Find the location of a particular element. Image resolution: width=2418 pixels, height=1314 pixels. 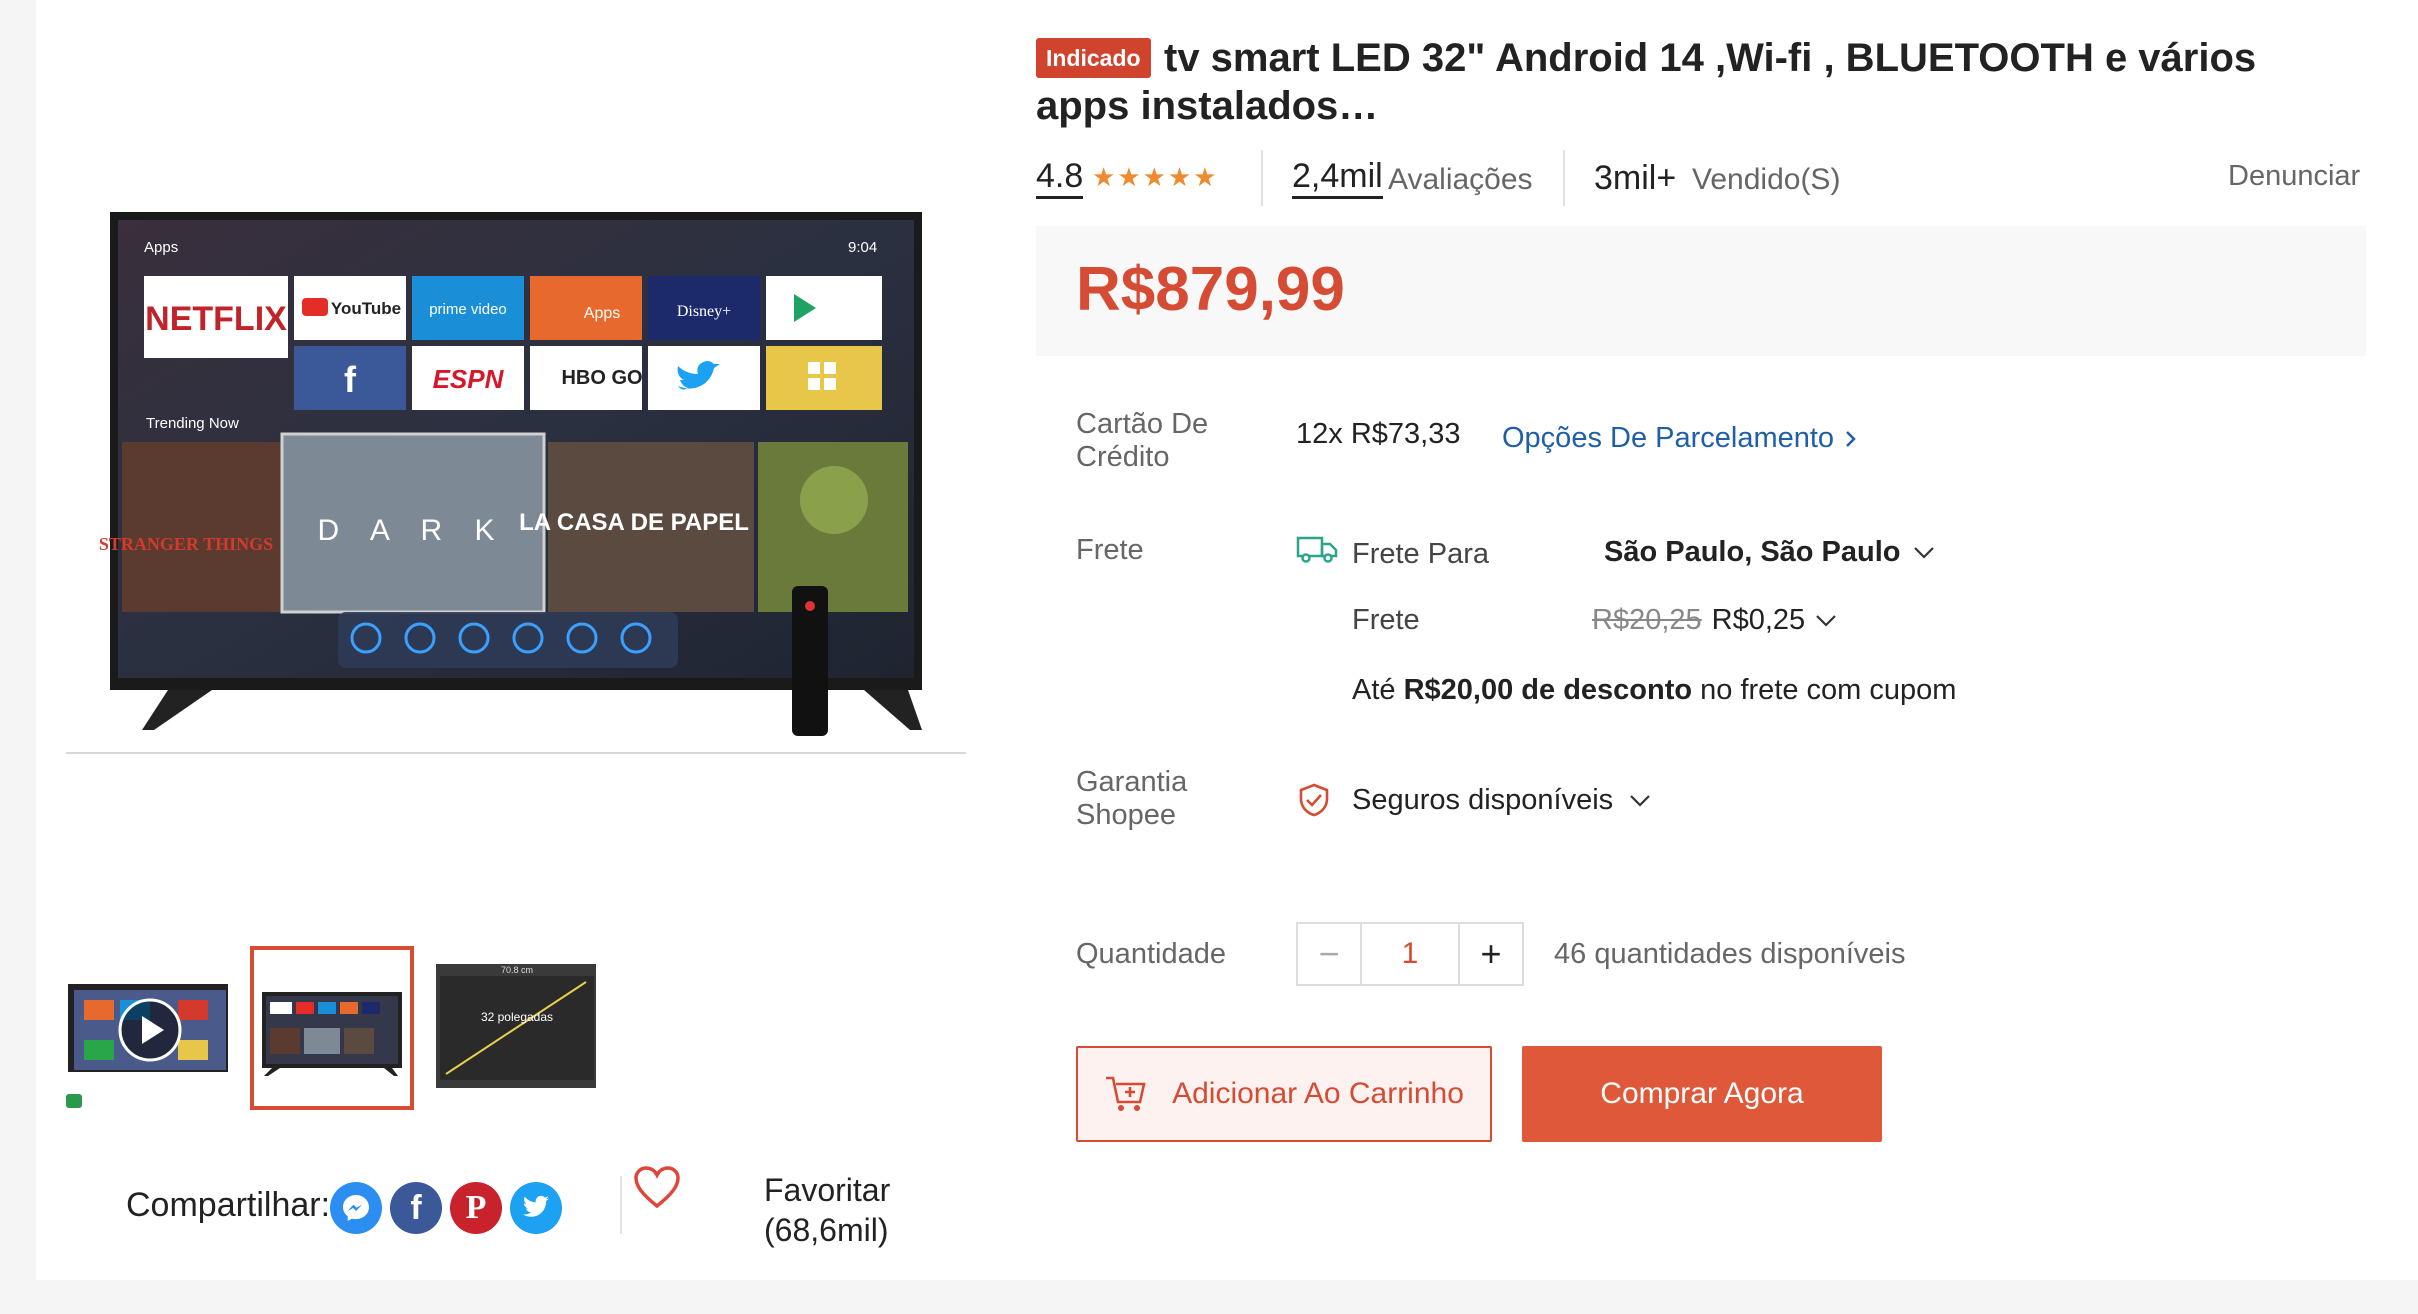

shipping-new-price: R$0,25 is located at coordinates (1758, 620).